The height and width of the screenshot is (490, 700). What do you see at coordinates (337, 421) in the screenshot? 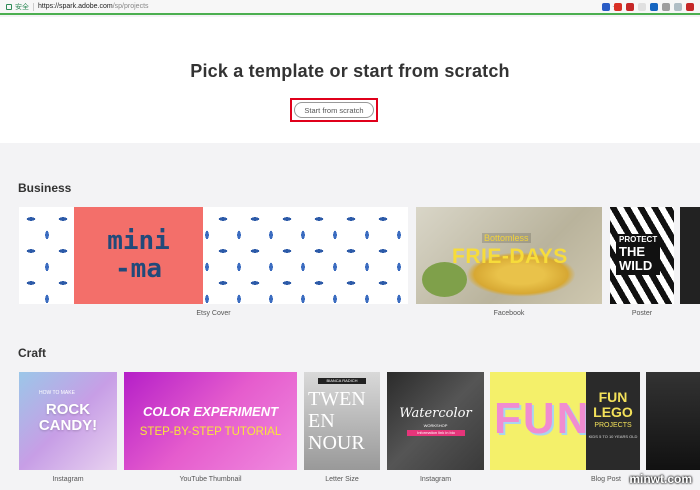
I see `card-artwork-text: TWEN EN NOUR` at bounding box center [337, 421].